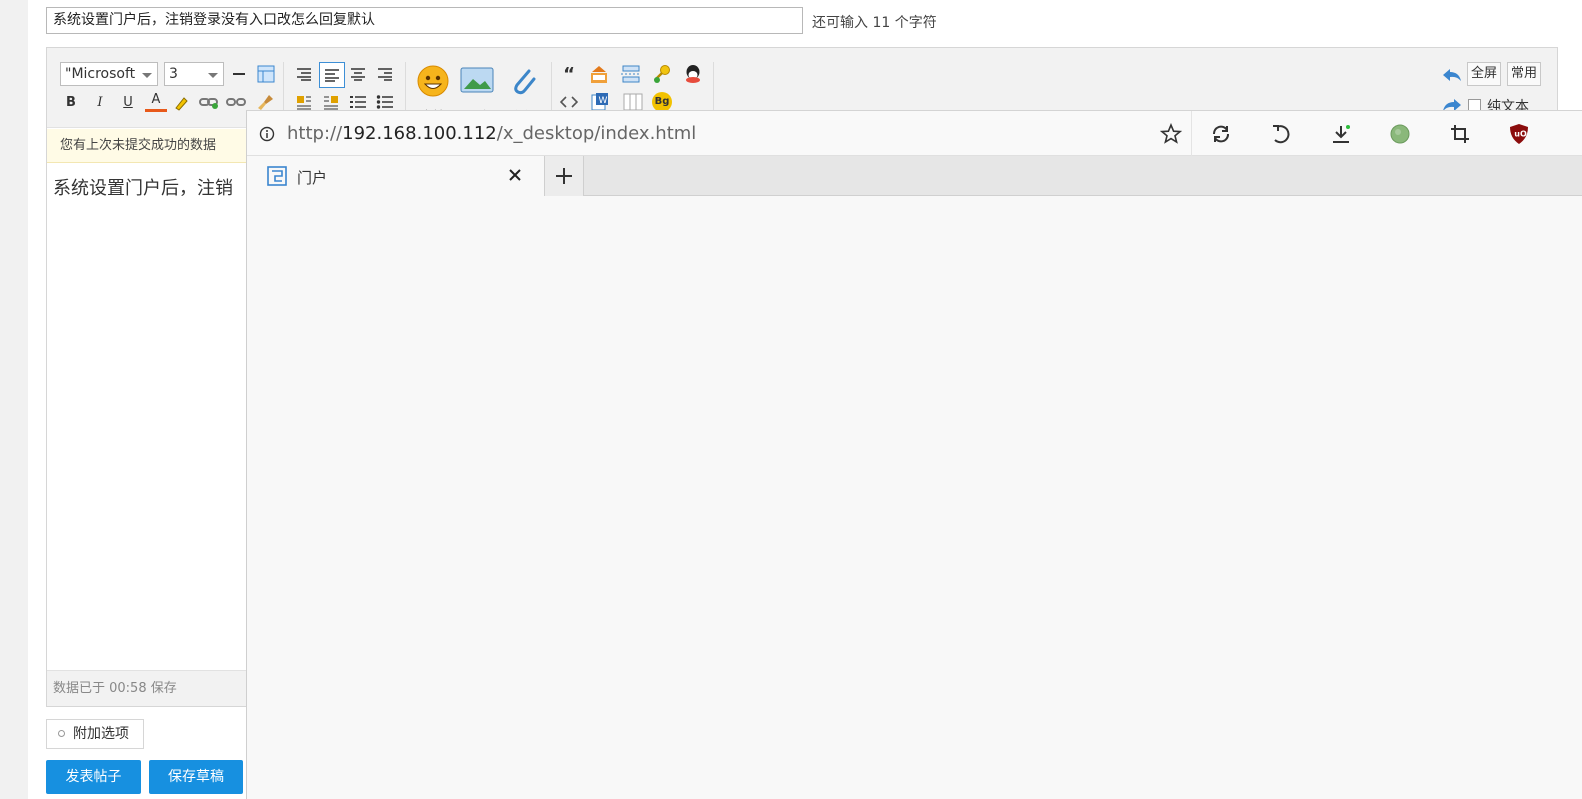  Describe the element at coordinates (569, 74) in the screenshot. I see `quote-button: “` at that location.